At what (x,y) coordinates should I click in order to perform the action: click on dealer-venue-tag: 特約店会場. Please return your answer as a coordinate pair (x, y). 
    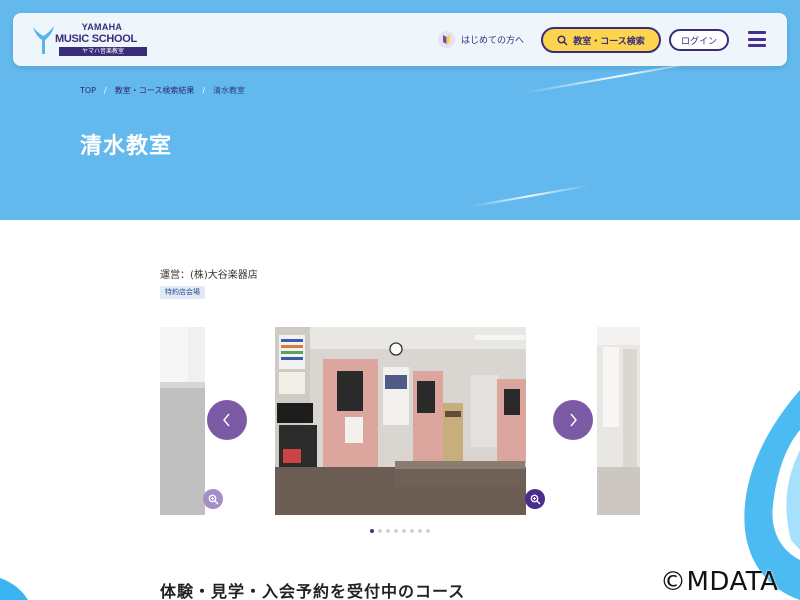
    Looking at the image, I should click on (182, 292).